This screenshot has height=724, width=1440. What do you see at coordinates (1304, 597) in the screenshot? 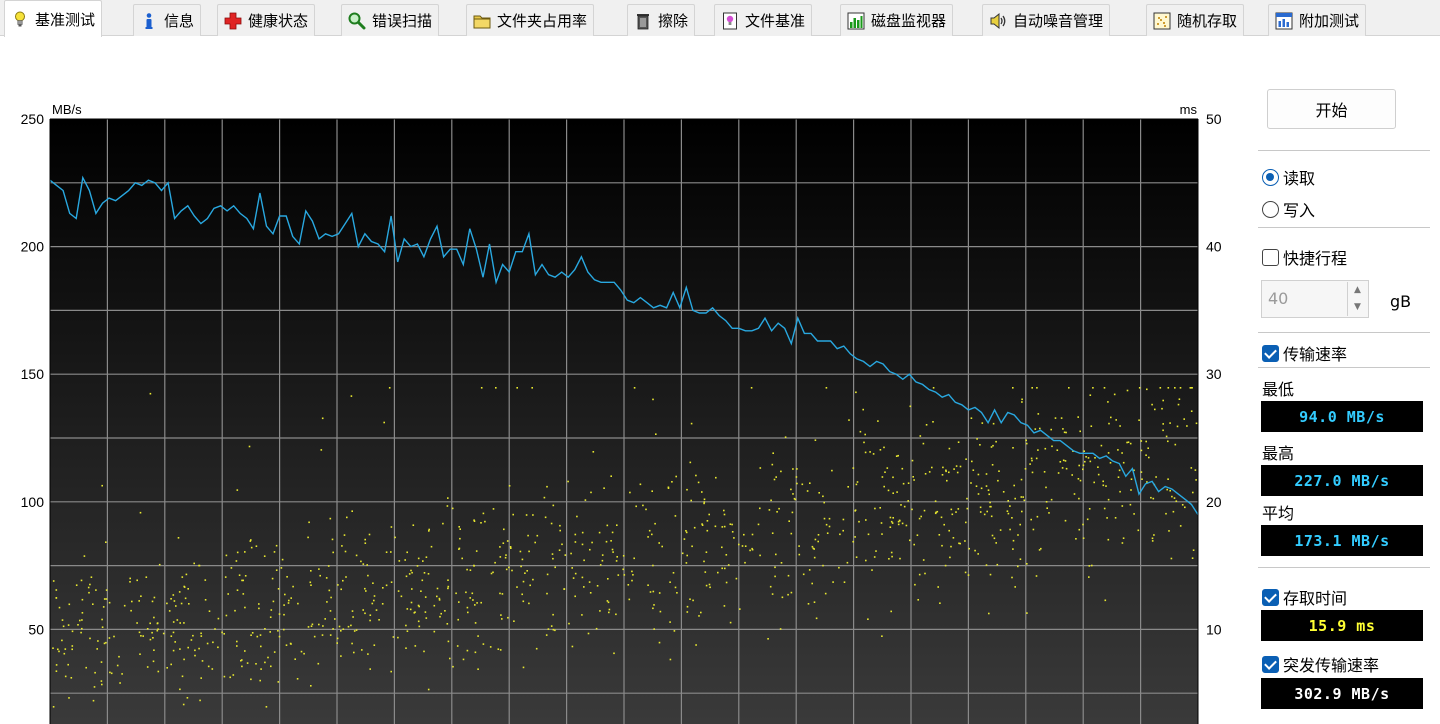
I see `access-time-option: 存取时间` at bounding box center [1304, 597].